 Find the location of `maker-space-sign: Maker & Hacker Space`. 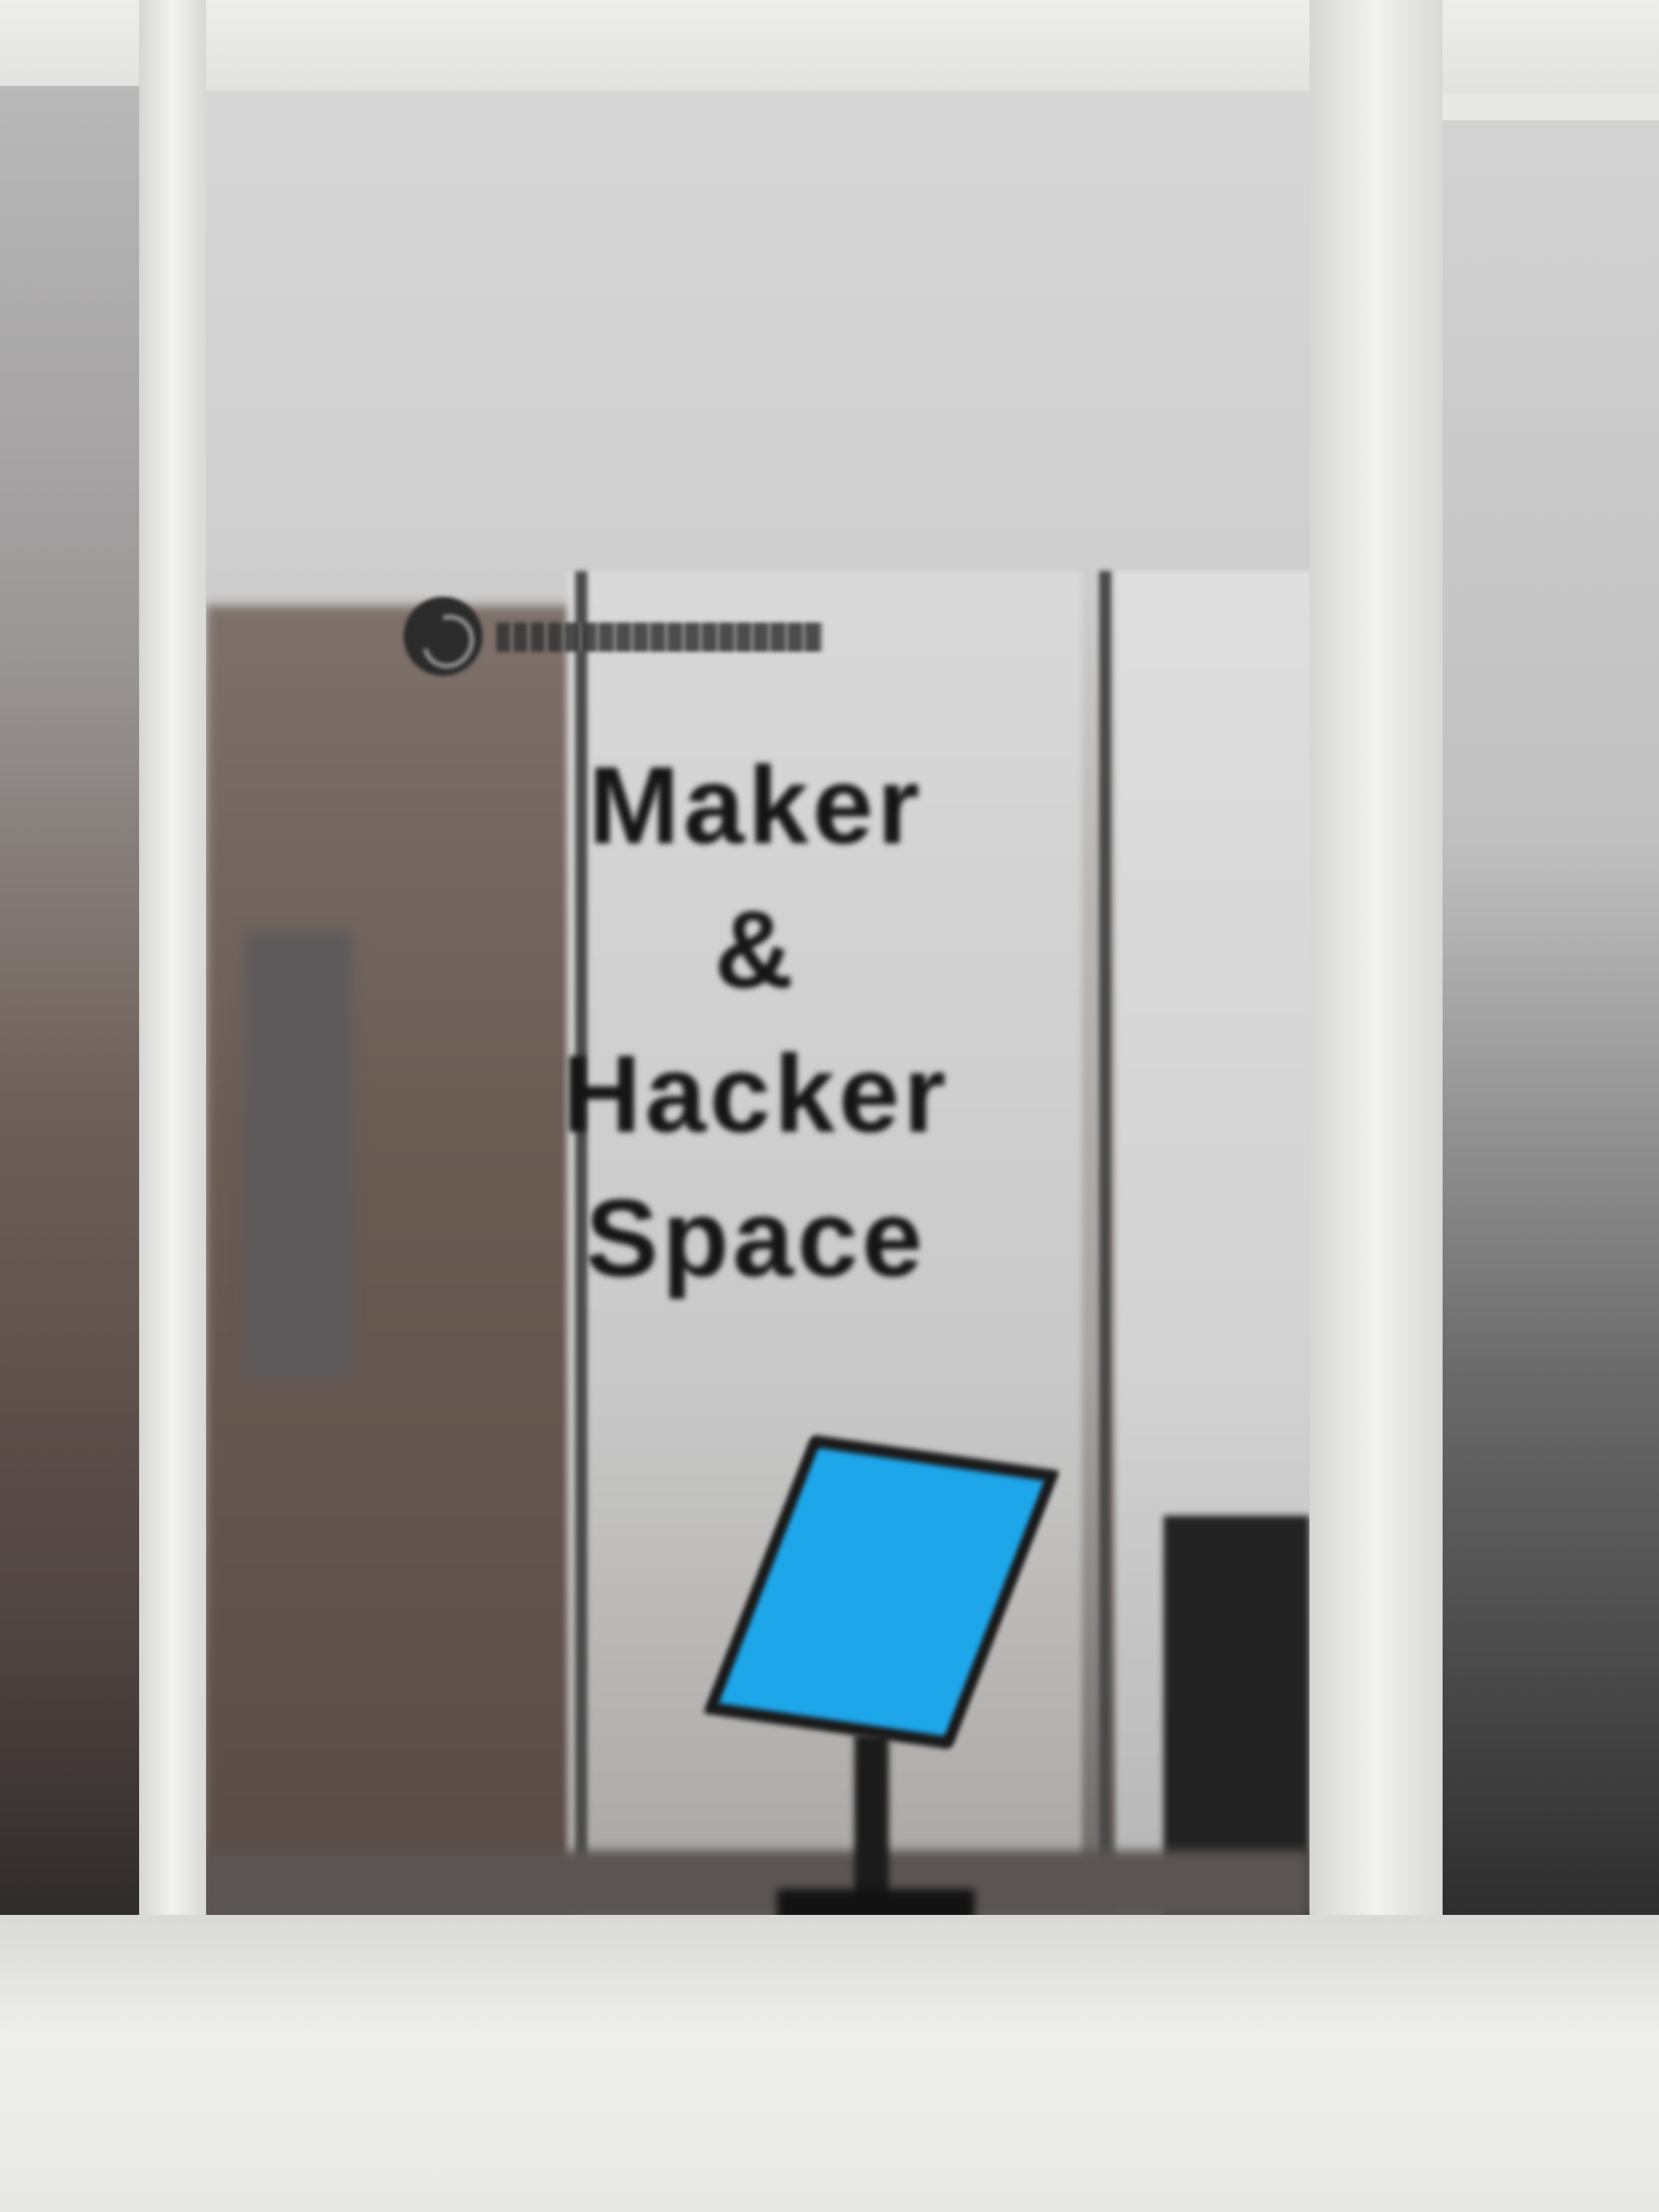

maker-space-sign: Maker & Hacker Space is located at coordinates (755, 1022).